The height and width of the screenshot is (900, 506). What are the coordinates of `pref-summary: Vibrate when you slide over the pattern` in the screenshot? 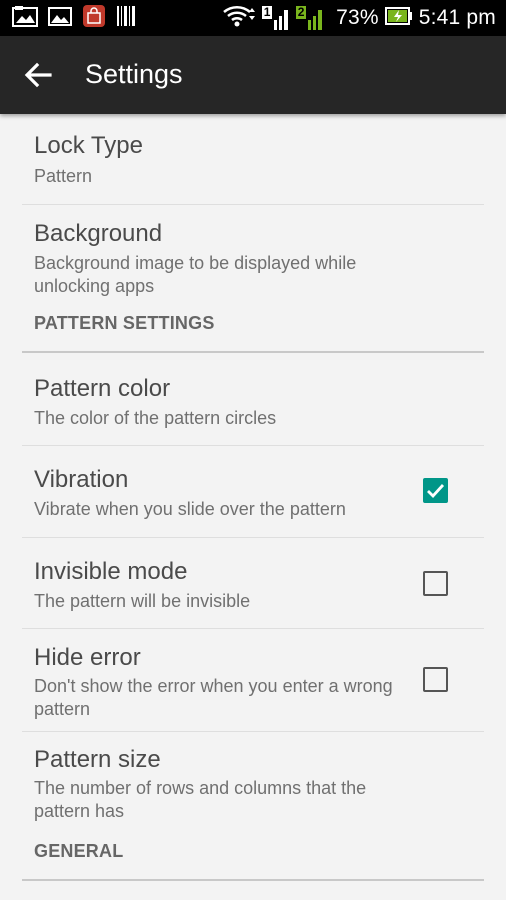 It's located at (190, 509).